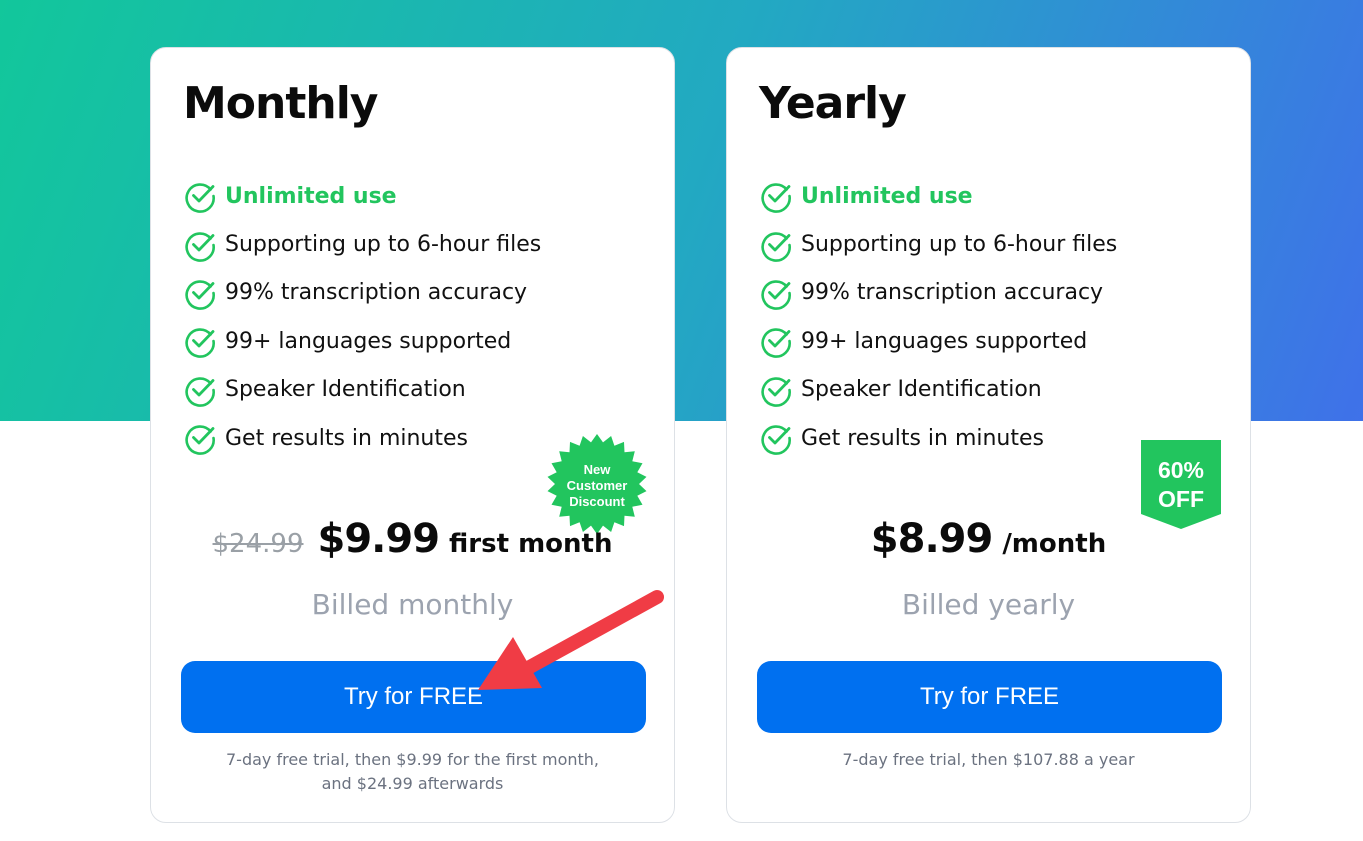 This screenshot has width=1363, height=841. Describe the element at coordinates (833, 103) in the screenshot. I see `plan-title: Yearly` at that location.